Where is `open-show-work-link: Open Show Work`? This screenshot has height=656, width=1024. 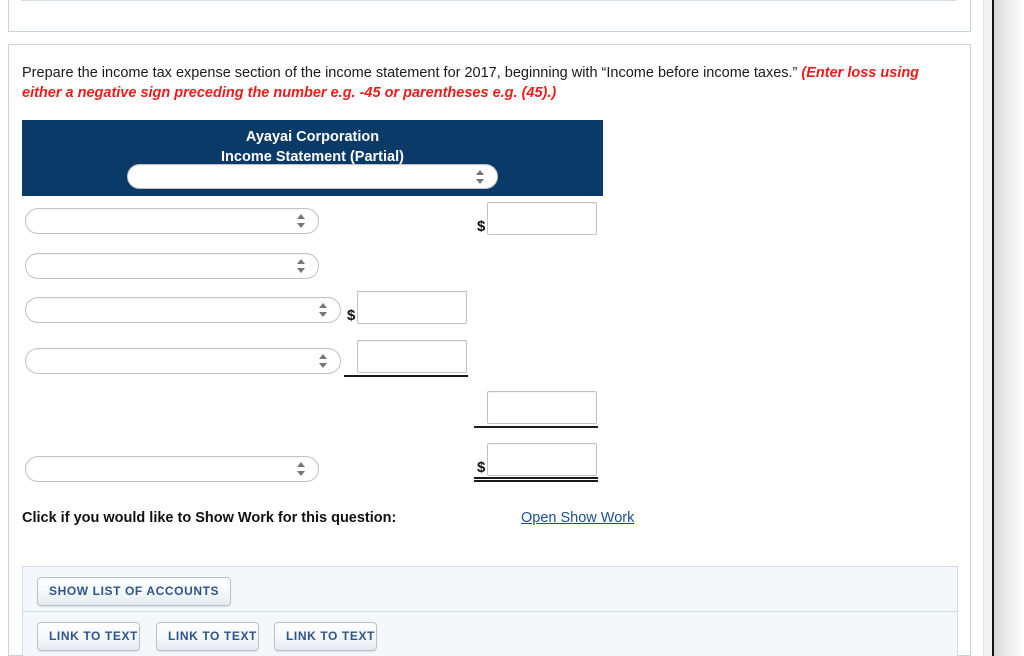 open-show-work-link: Open Show Work is located at coordinates (577, 518).